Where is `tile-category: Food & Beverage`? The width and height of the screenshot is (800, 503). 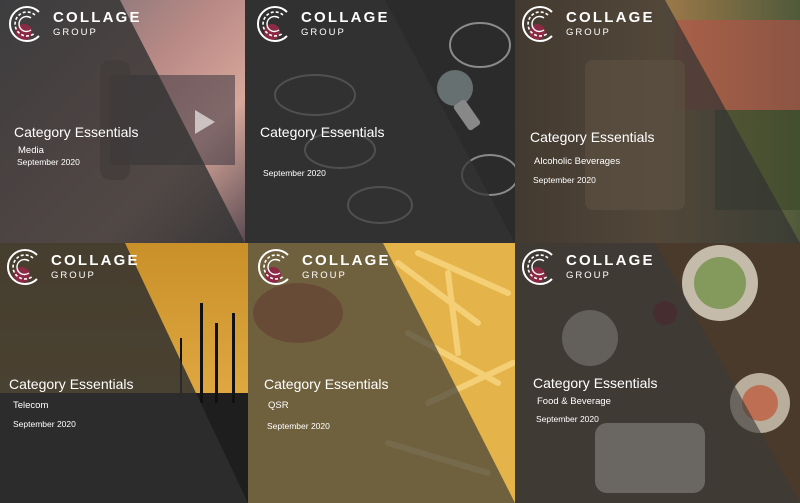 tile-category: Food & Beverage is located at coordinates (574, 401).